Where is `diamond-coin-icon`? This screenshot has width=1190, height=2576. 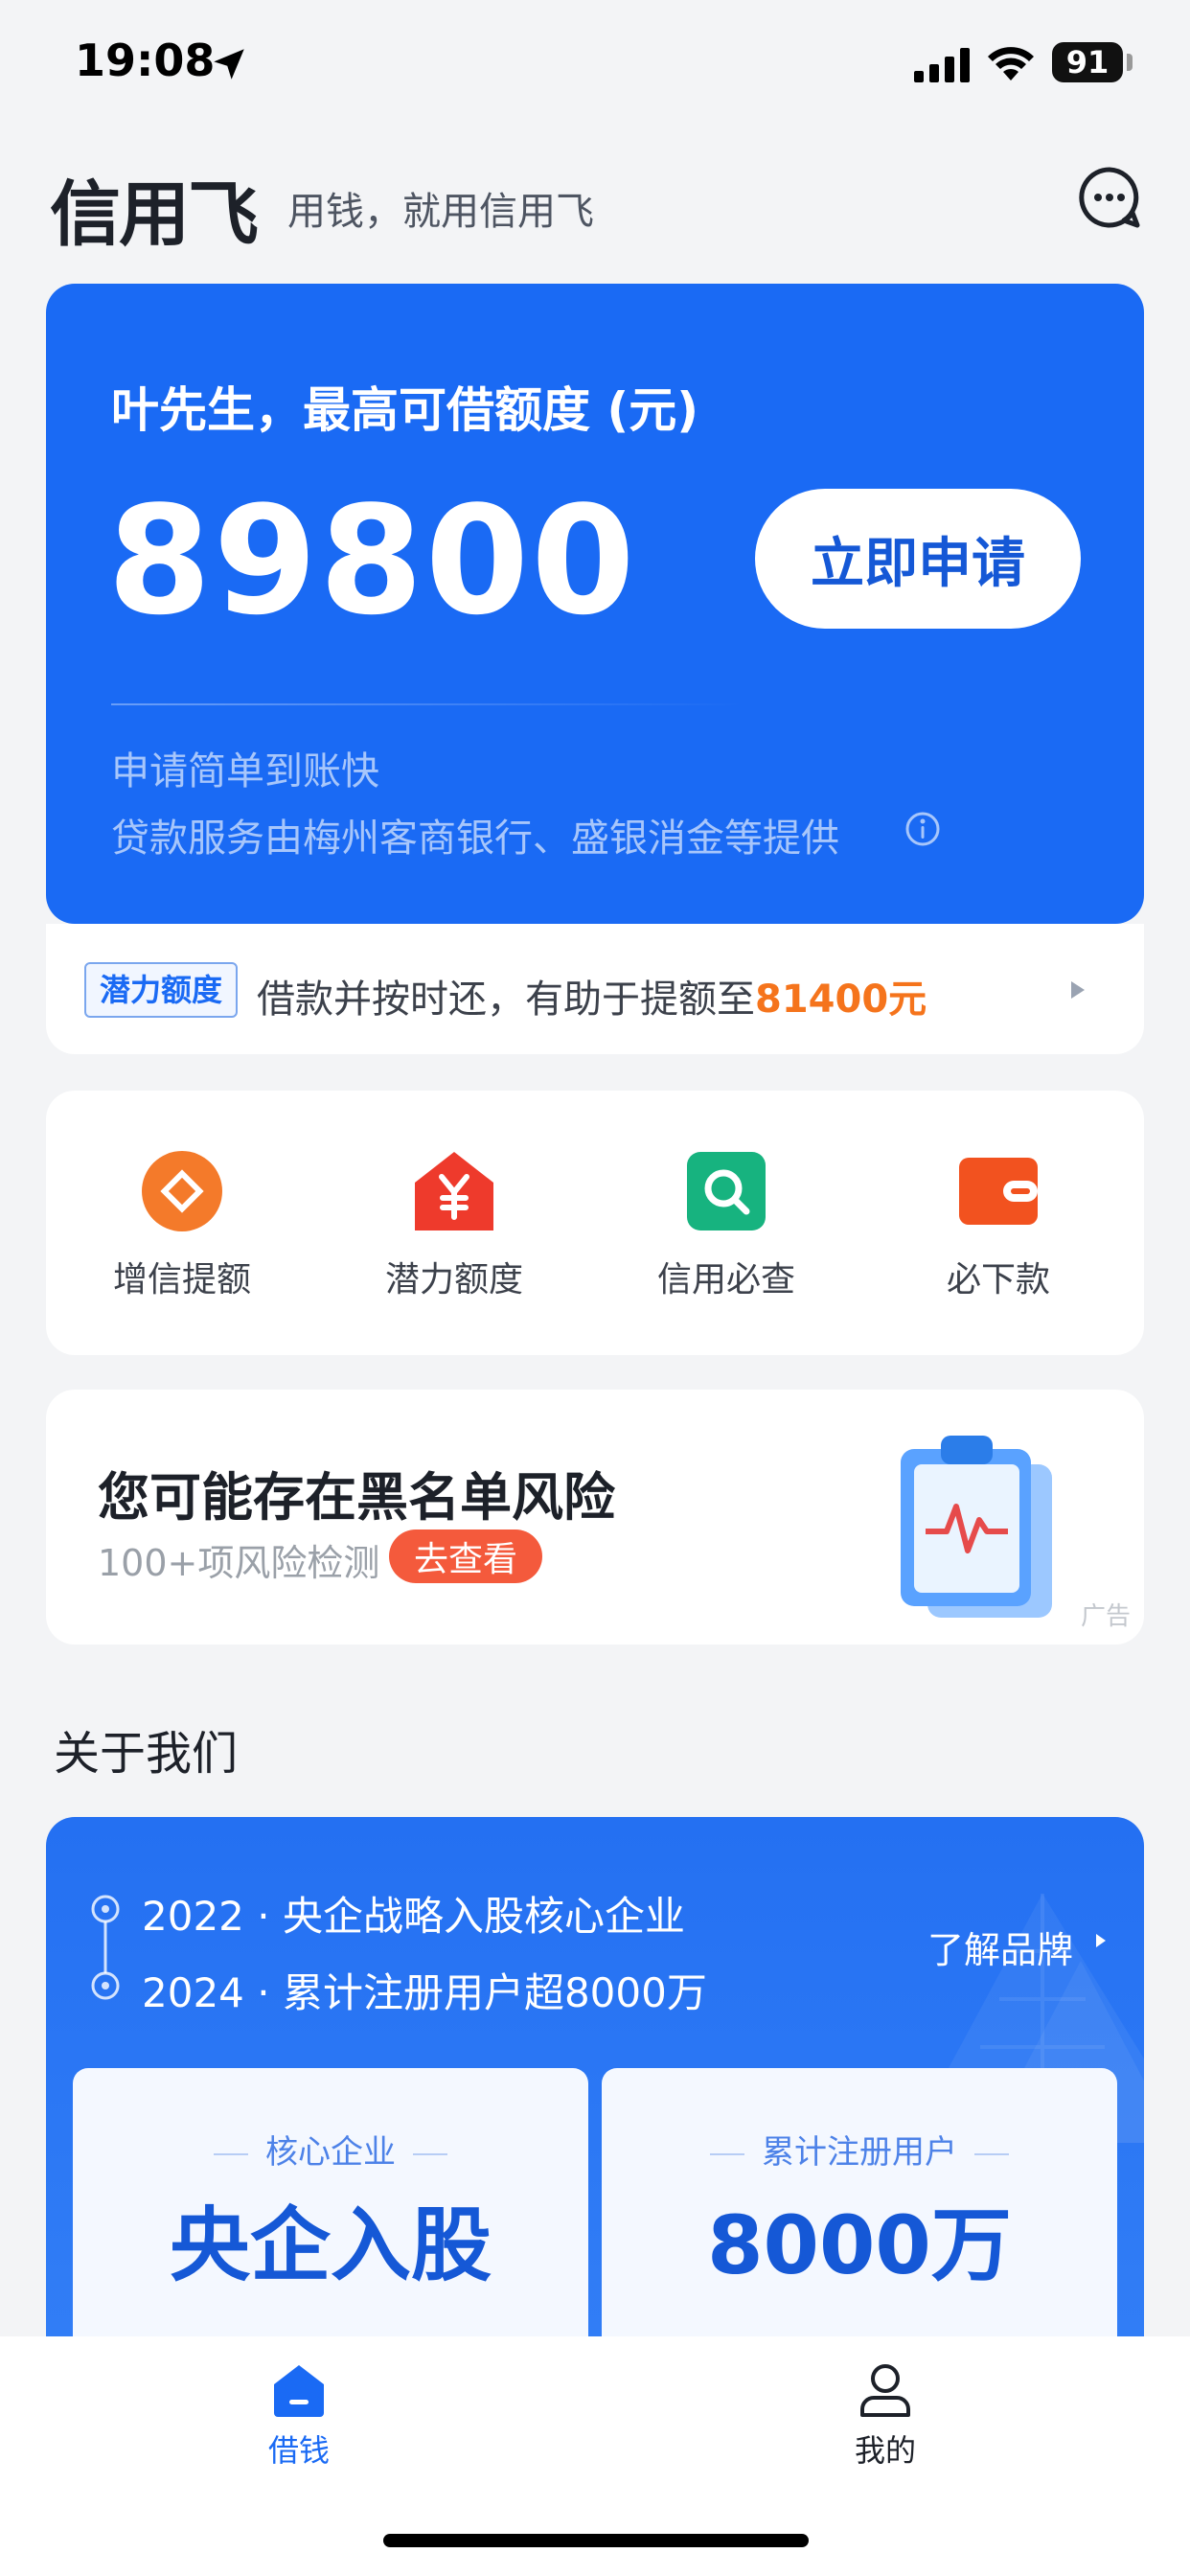
diamond-coin-icon is located at coordinates (182, 1191).